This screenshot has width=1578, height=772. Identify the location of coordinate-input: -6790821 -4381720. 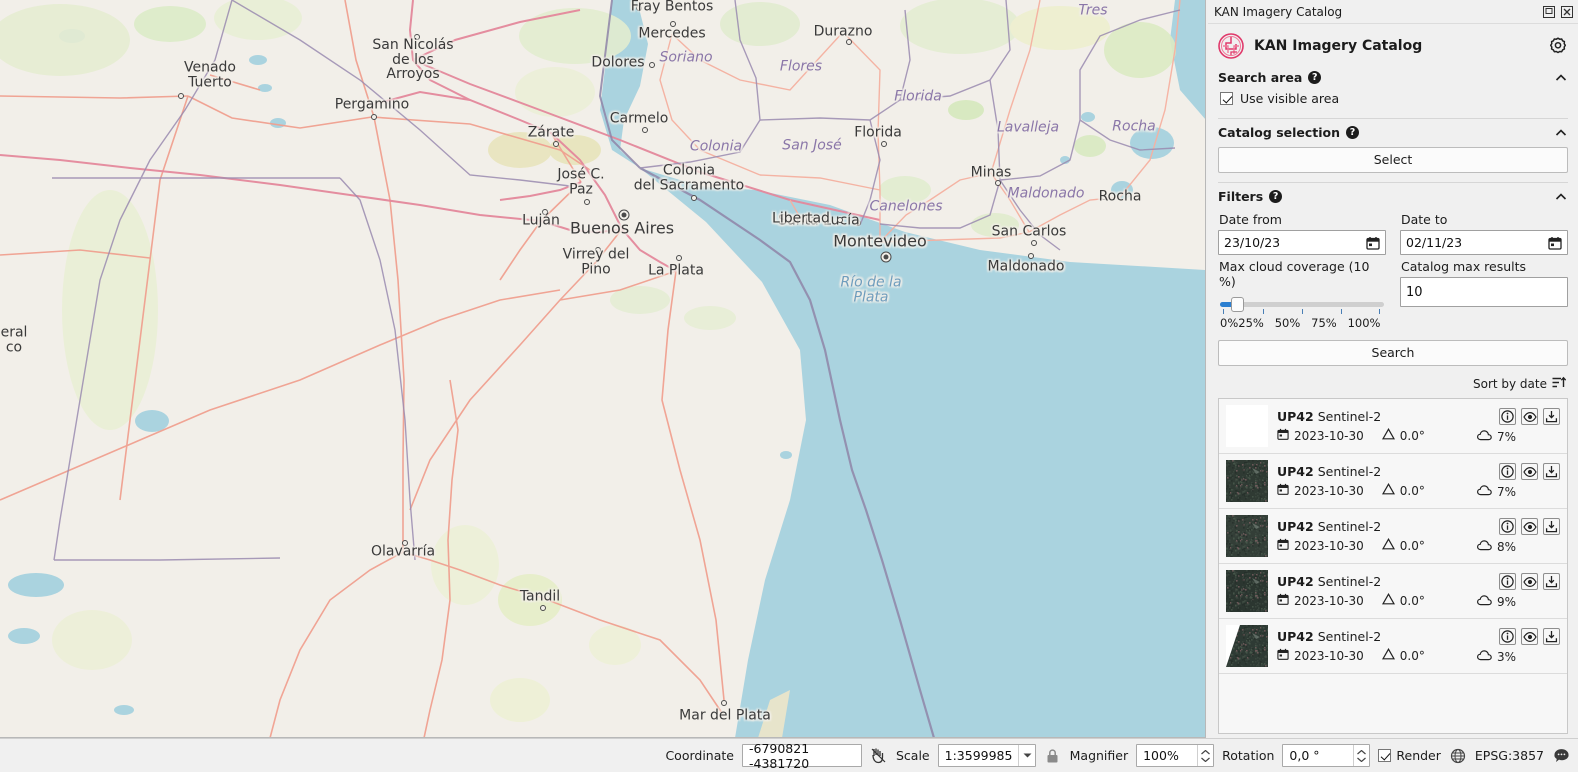
(801, 756).